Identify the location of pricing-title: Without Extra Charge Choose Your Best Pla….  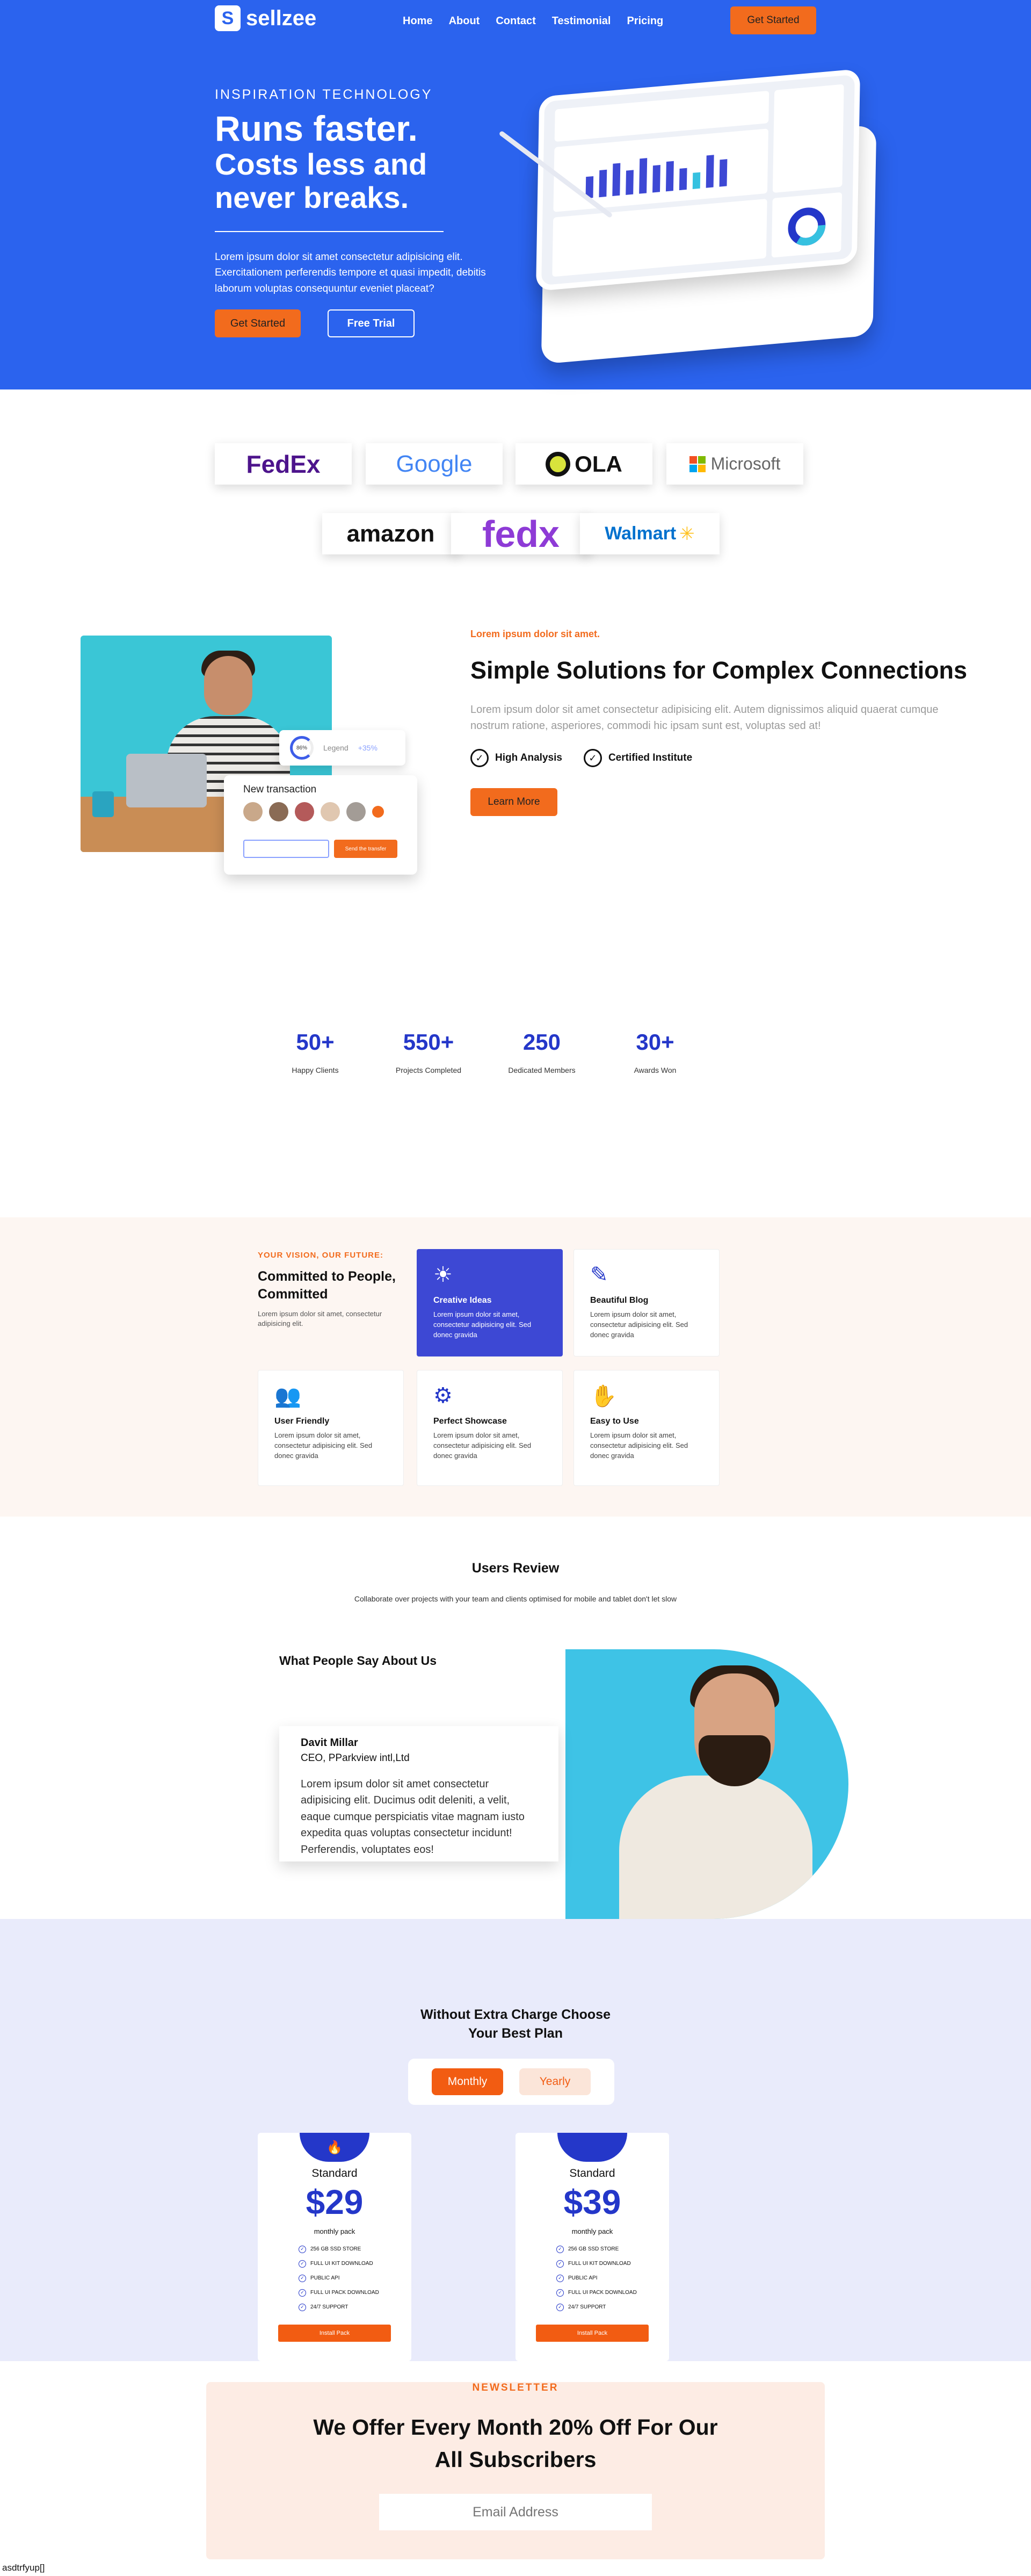
(515, 2024).